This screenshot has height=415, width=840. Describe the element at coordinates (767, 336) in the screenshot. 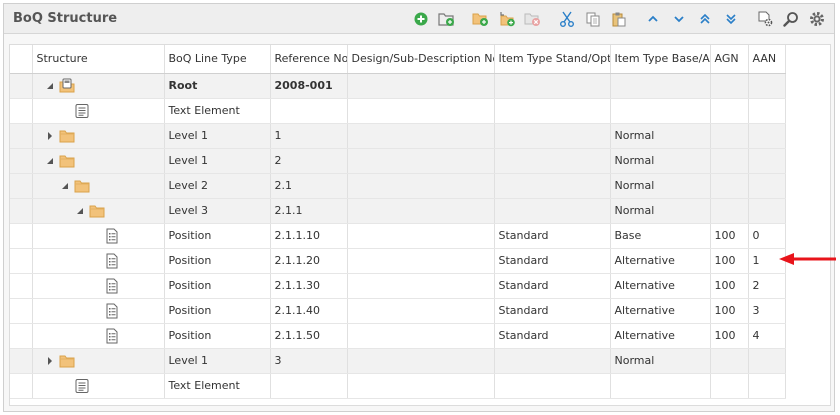

I see `aan-cell: 4` at that location.